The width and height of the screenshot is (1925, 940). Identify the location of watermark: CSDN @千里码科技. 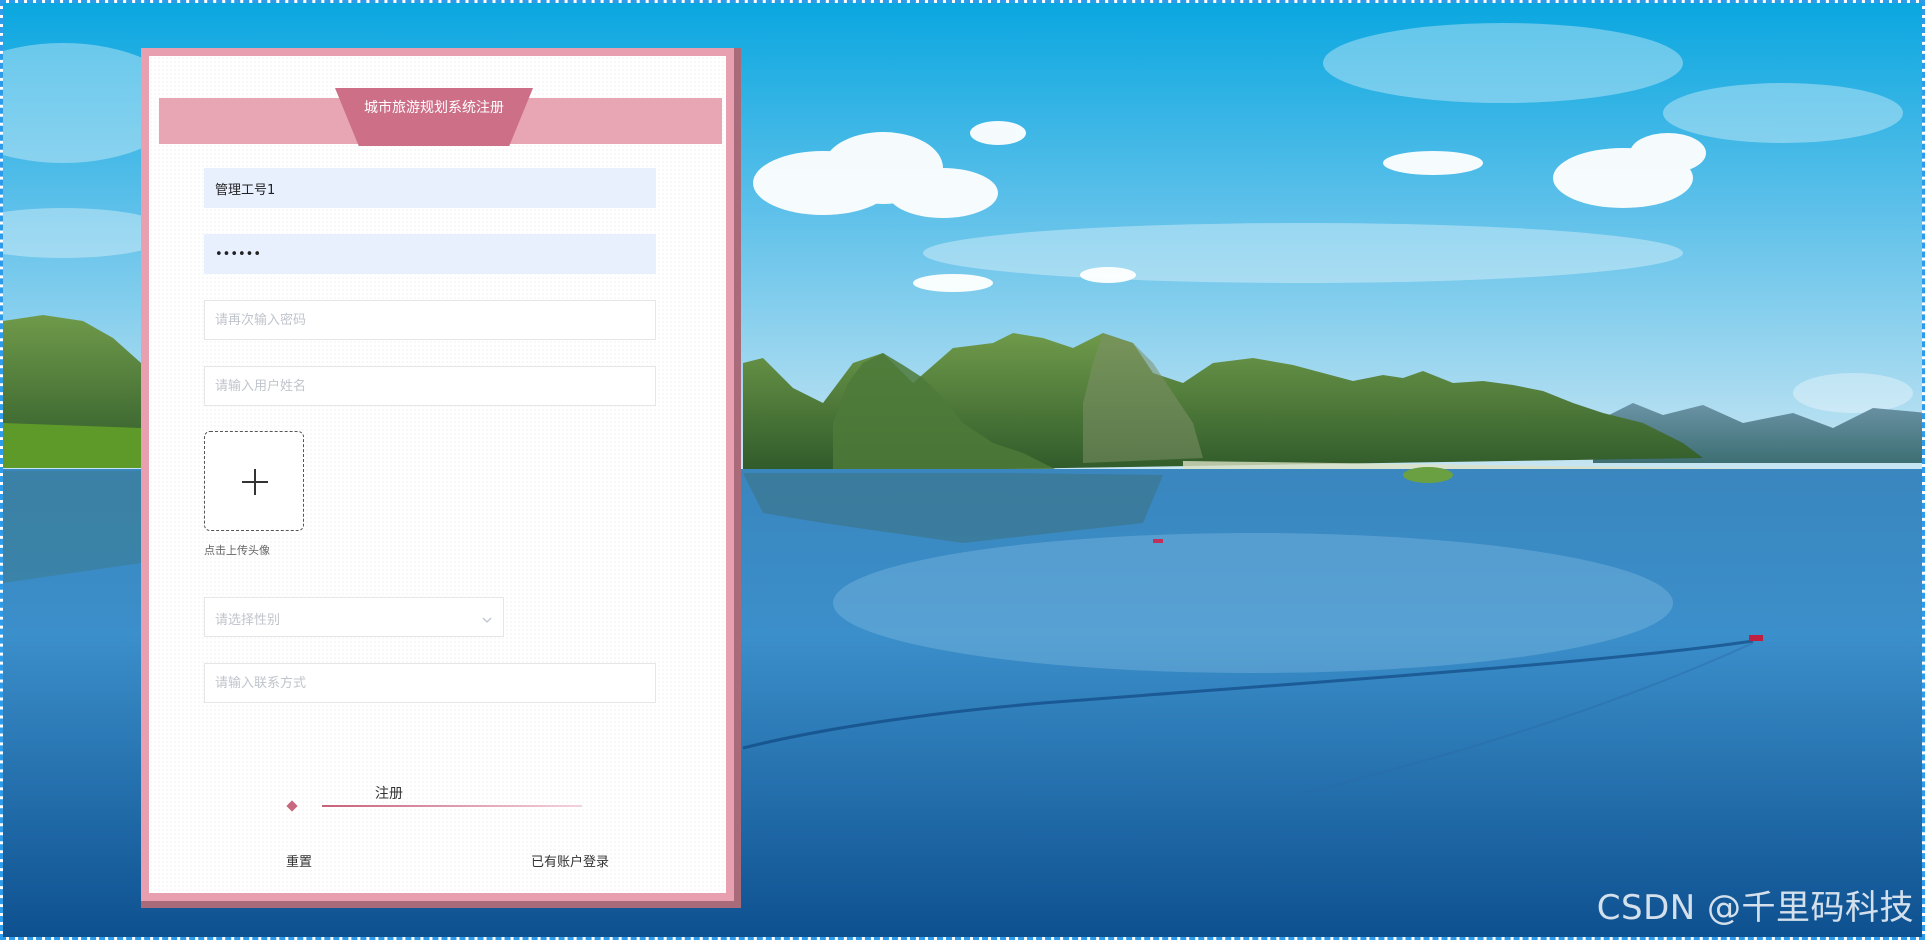
(1755, 908).